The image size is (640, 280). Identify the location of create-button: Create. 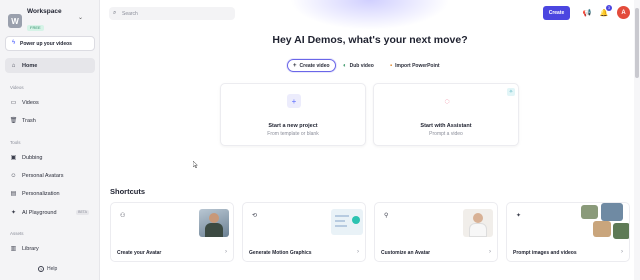
(556, 13).